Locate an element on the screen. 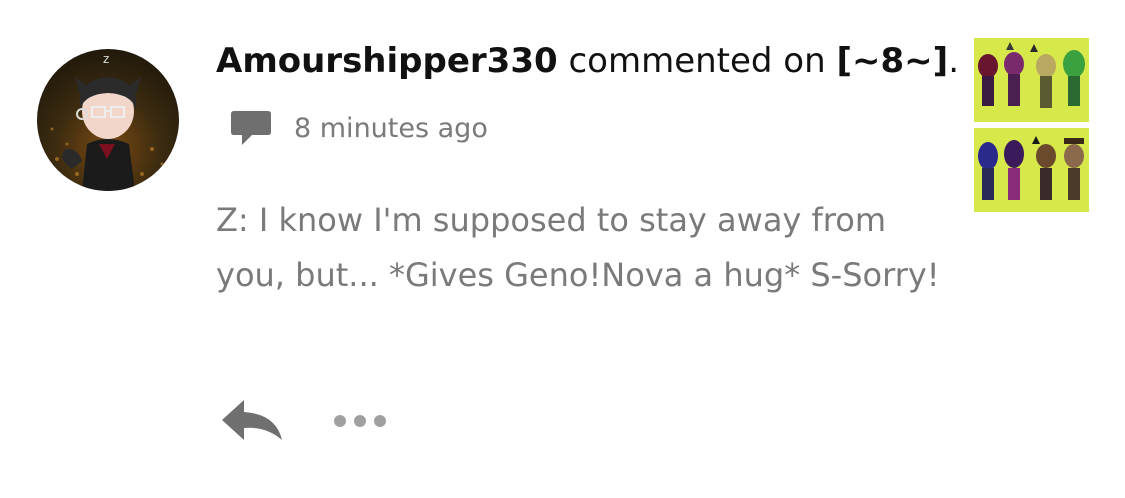 The height and width of the screenshot is (498, 1125). svg-text: z is located at coordinates (106, 59).